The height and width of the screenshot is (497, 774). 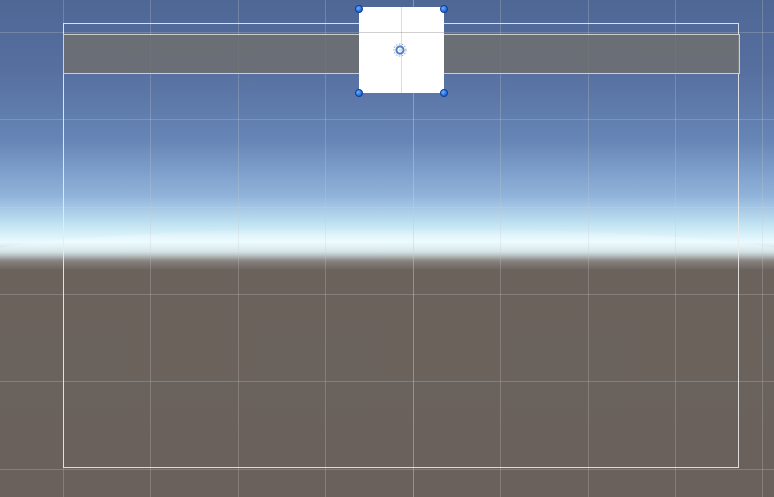 What do you see at coordinates (444, 93) in the screenshot?
I see `resize-handle-bottom-right` at bounding box center [444, 93].